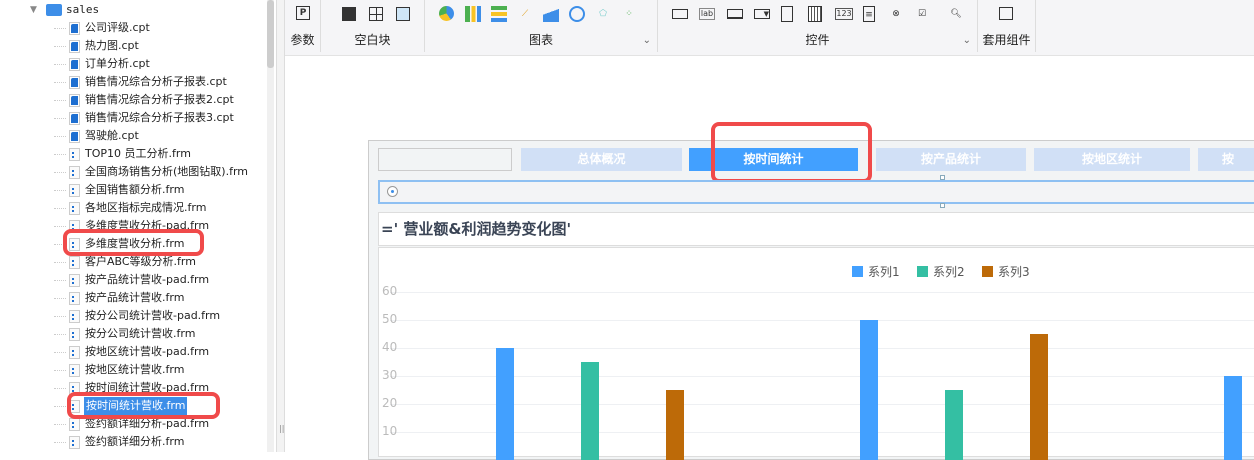  What do you see at coordinates (138, 316) in the screenshot?
I see `tree-item: 按分公司统计营收-pad.frm` at bounding box center [138, 316].